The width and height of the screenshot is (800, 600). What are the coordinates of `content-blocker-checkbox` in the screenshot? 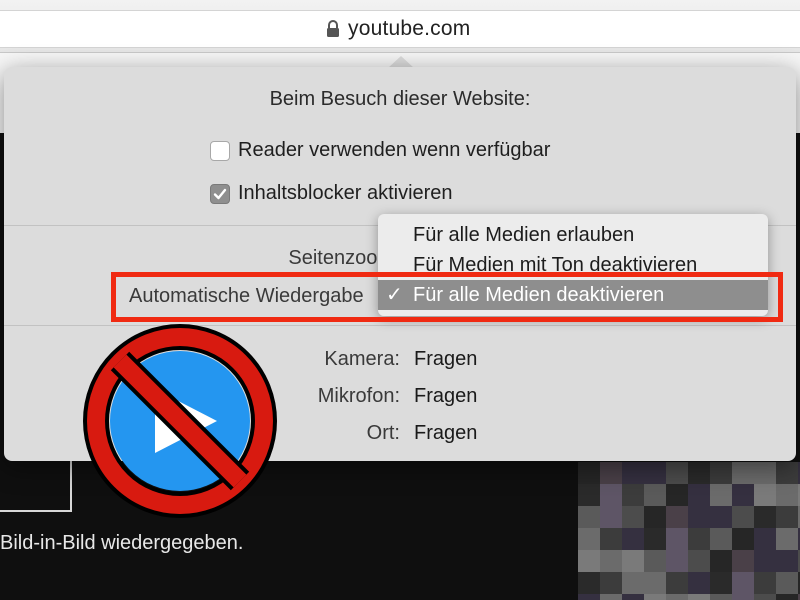 It's located at (220, 193).